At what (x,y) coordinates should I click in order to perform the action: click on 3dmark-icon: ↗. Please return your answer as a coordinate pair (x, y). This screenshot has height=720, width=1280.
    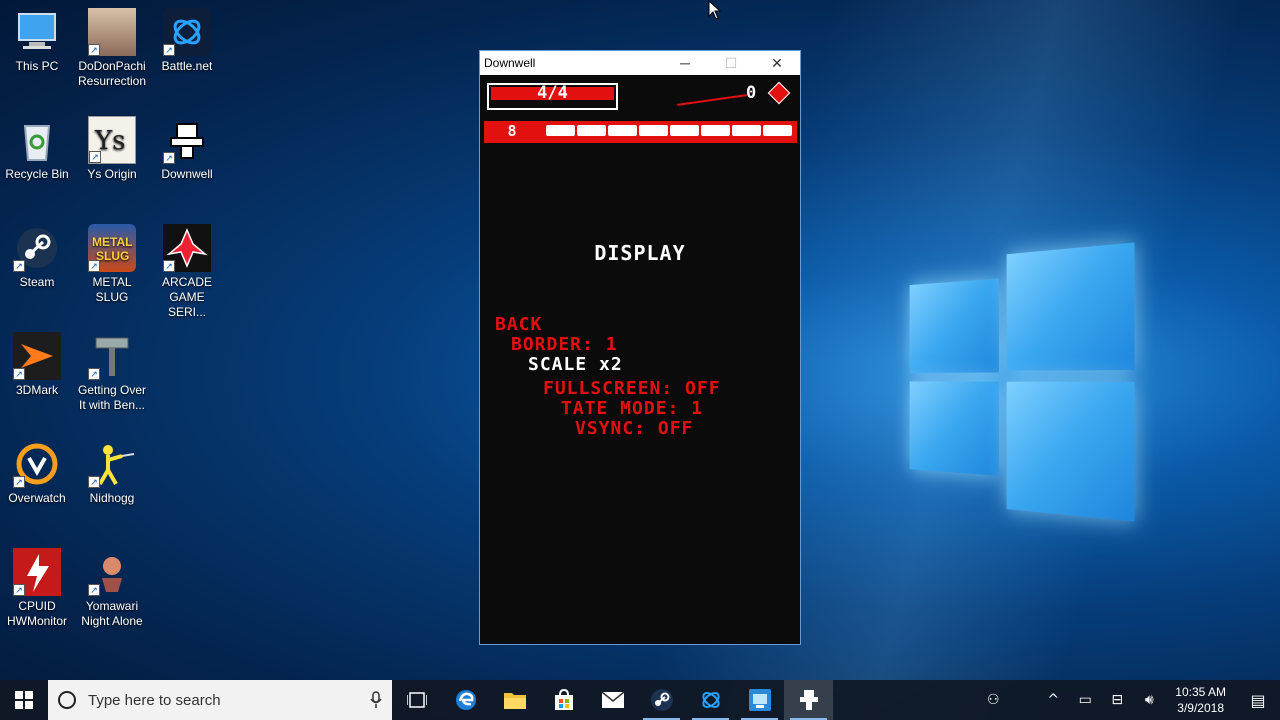
    Looking at the image, I should click on (37, 356).